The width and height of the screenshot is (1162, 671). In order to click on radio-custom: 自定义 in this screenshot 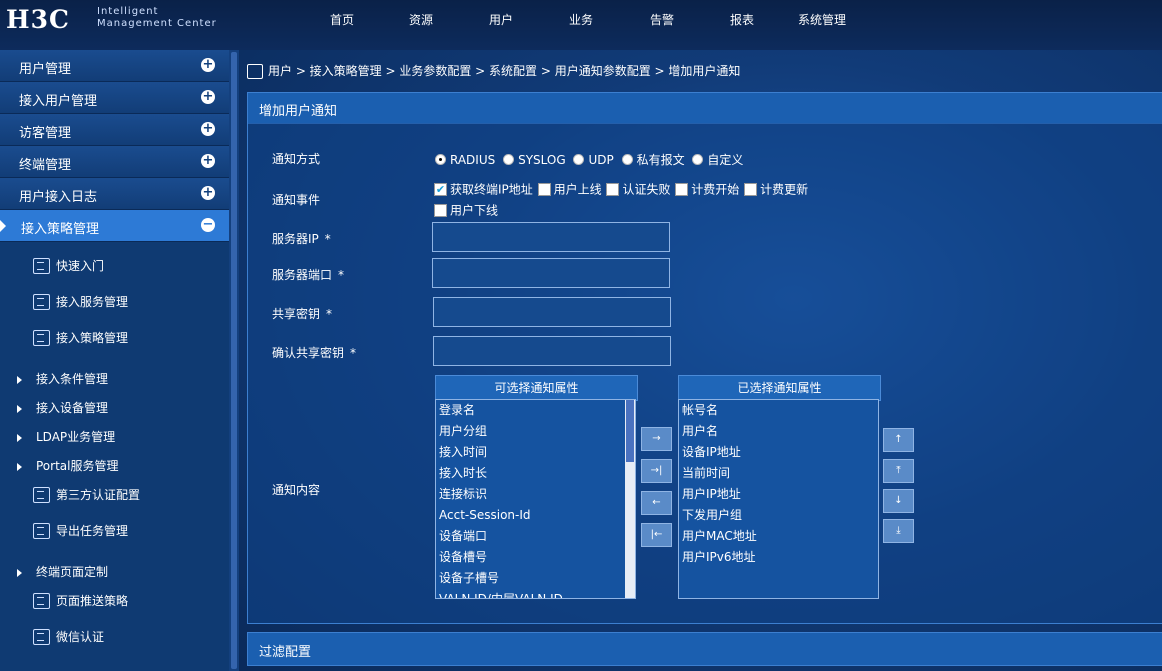, I will do `click(718, 159)`.